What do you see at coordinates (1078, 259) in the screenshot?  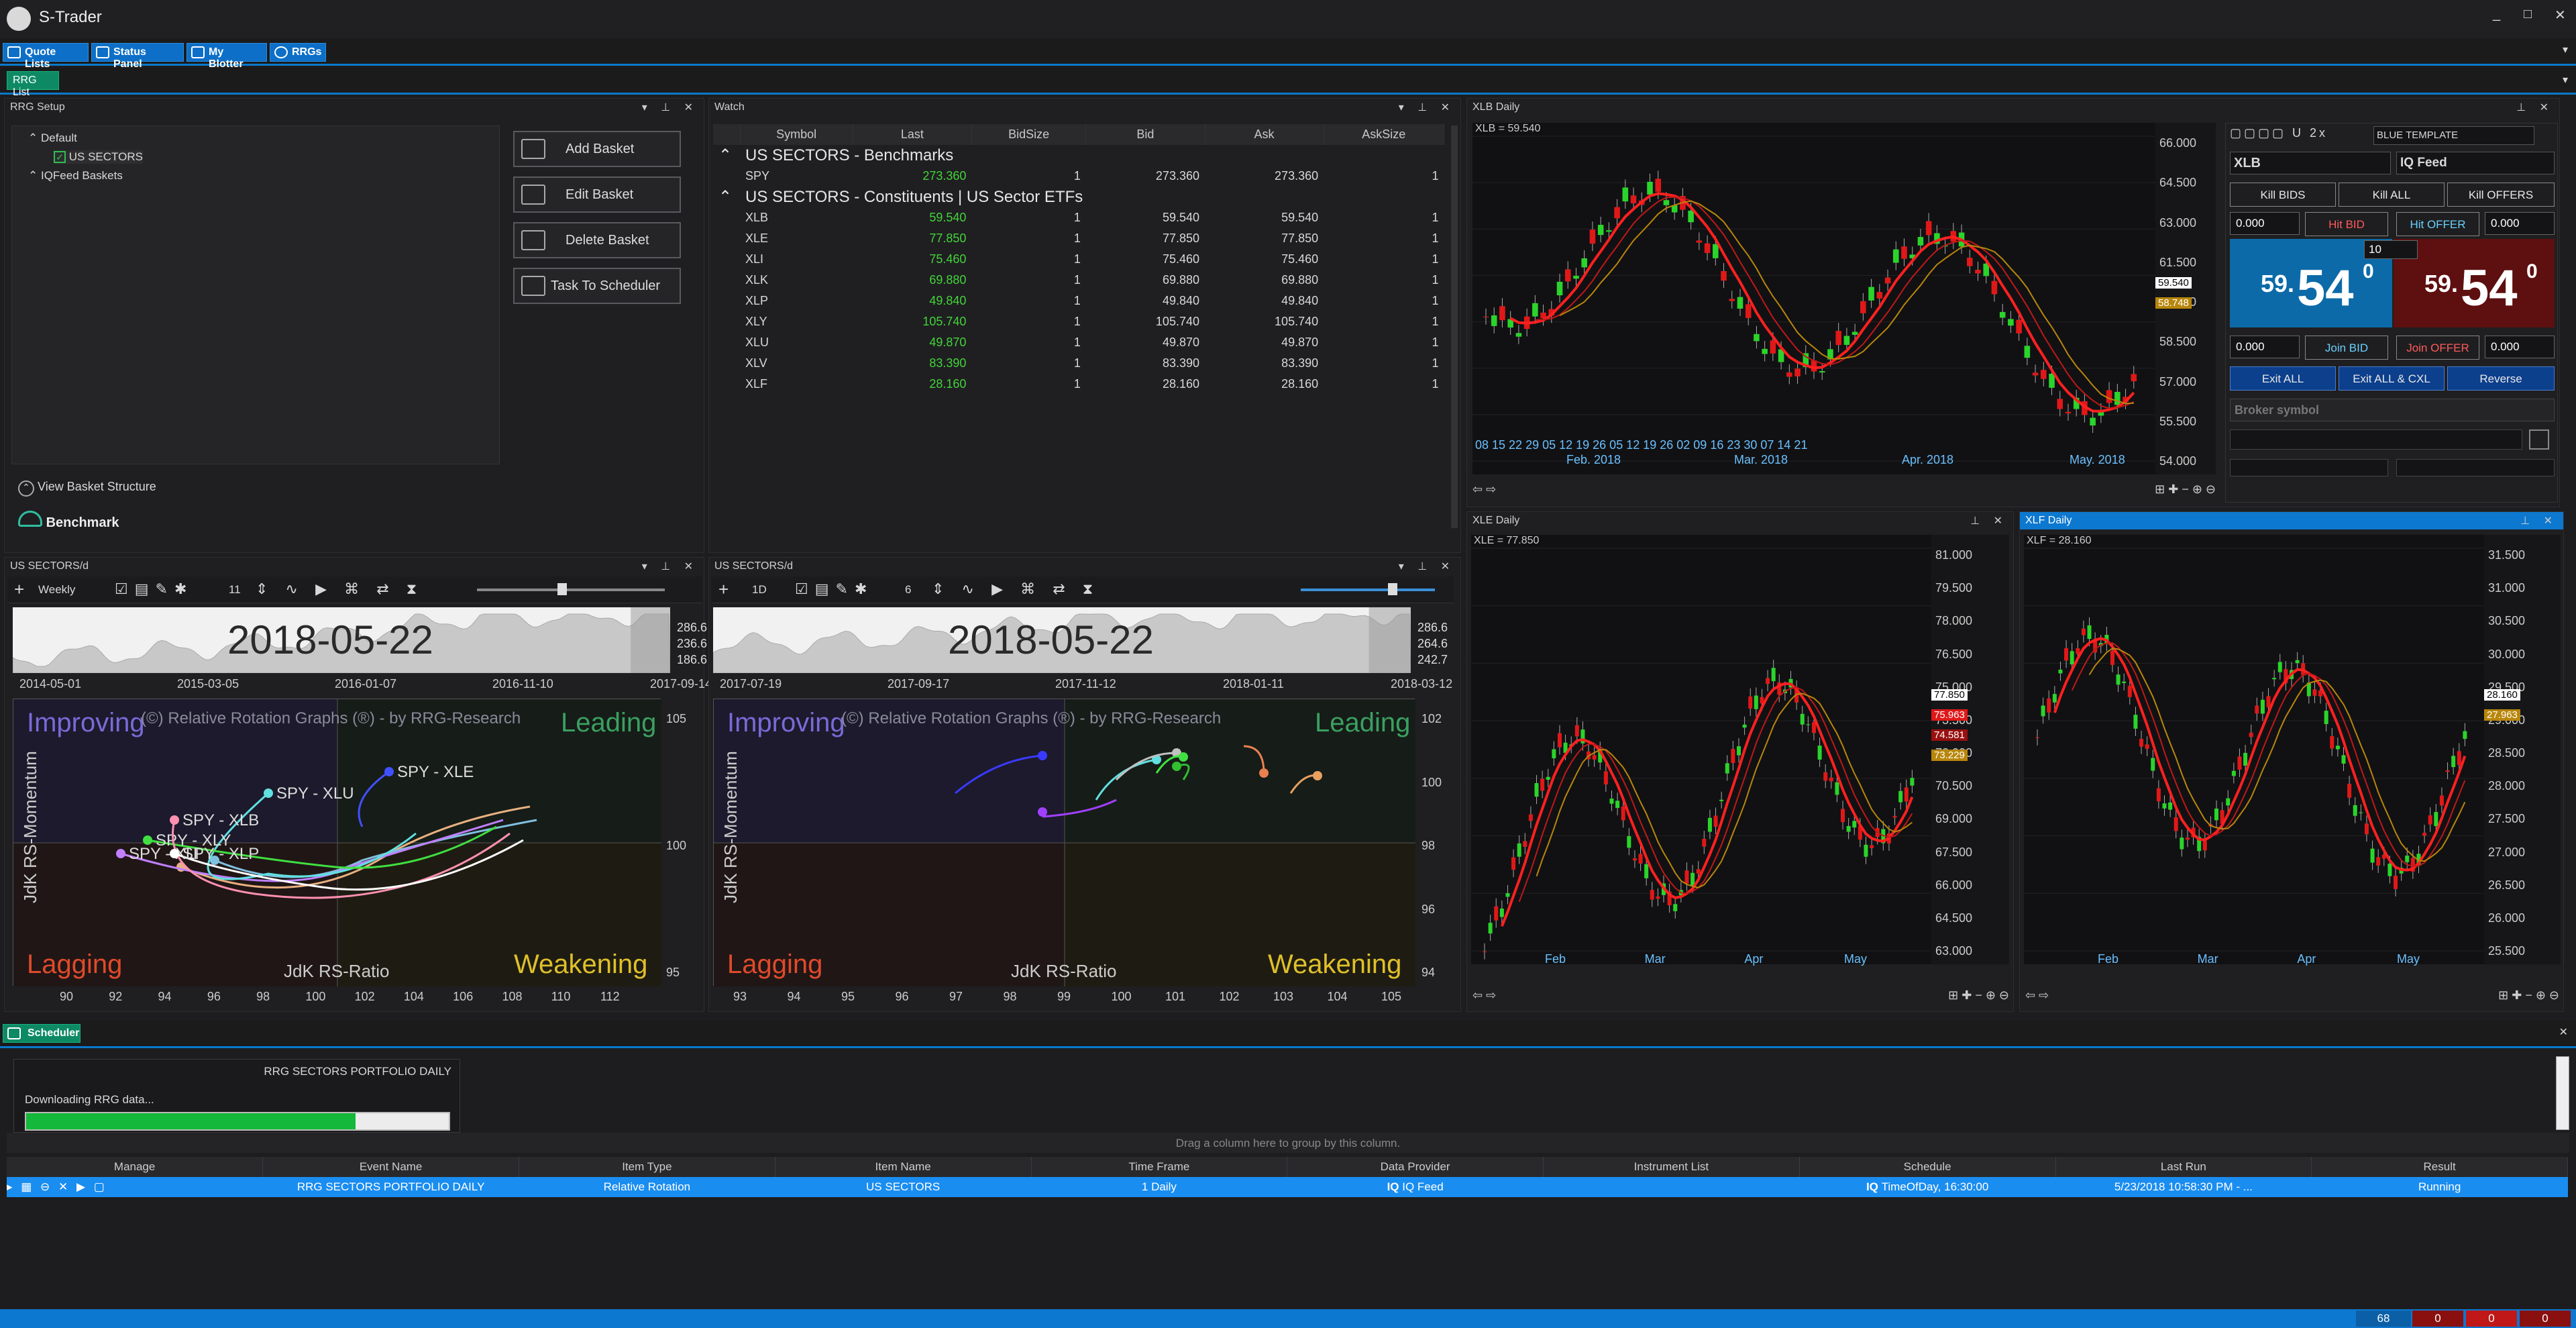 I see `table-row: XLI 75.460 1 75.460 75.460 1` at bounding box center [1078, 259].